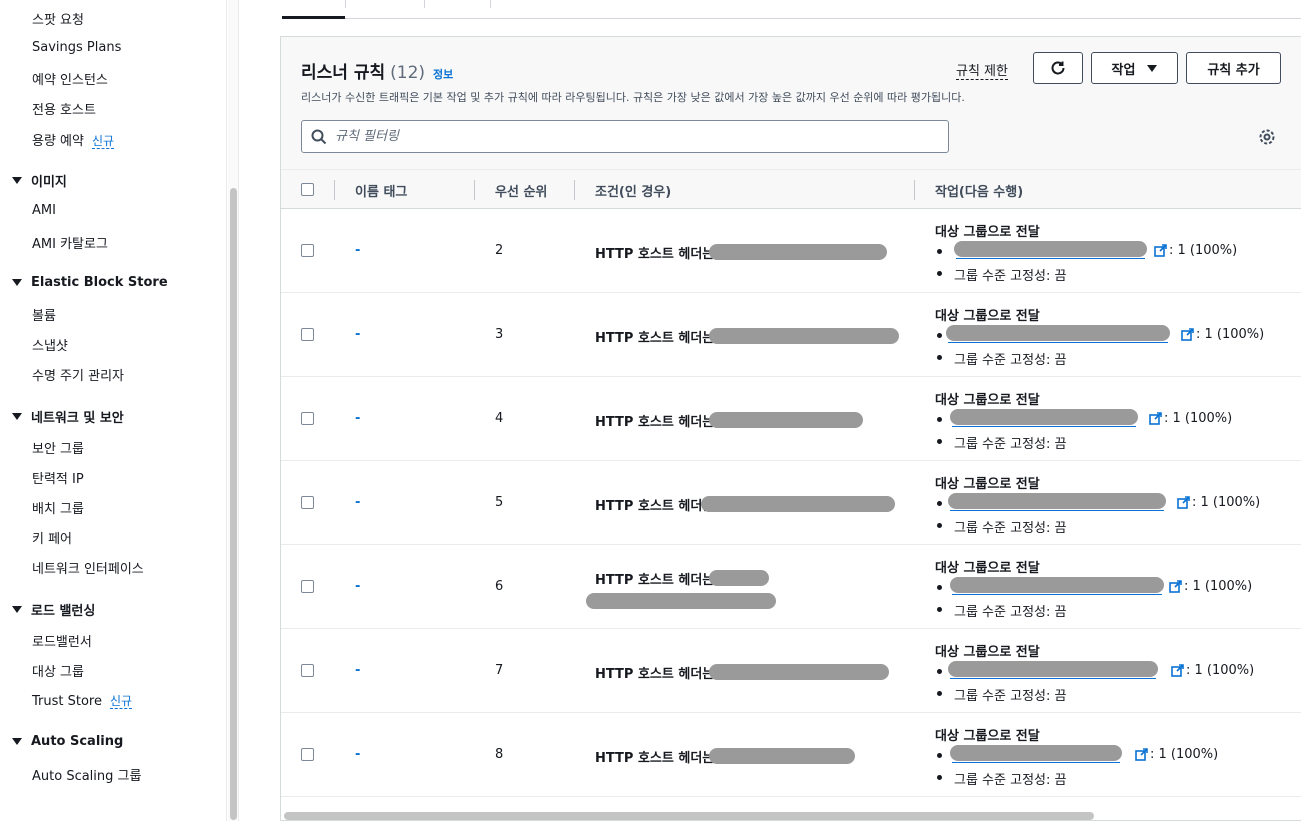 The width and height of the screenshot is (1301, 821). I want to click on sidebar-item-capacity-reservations: 용량 예약 신규, so click(73, 139).